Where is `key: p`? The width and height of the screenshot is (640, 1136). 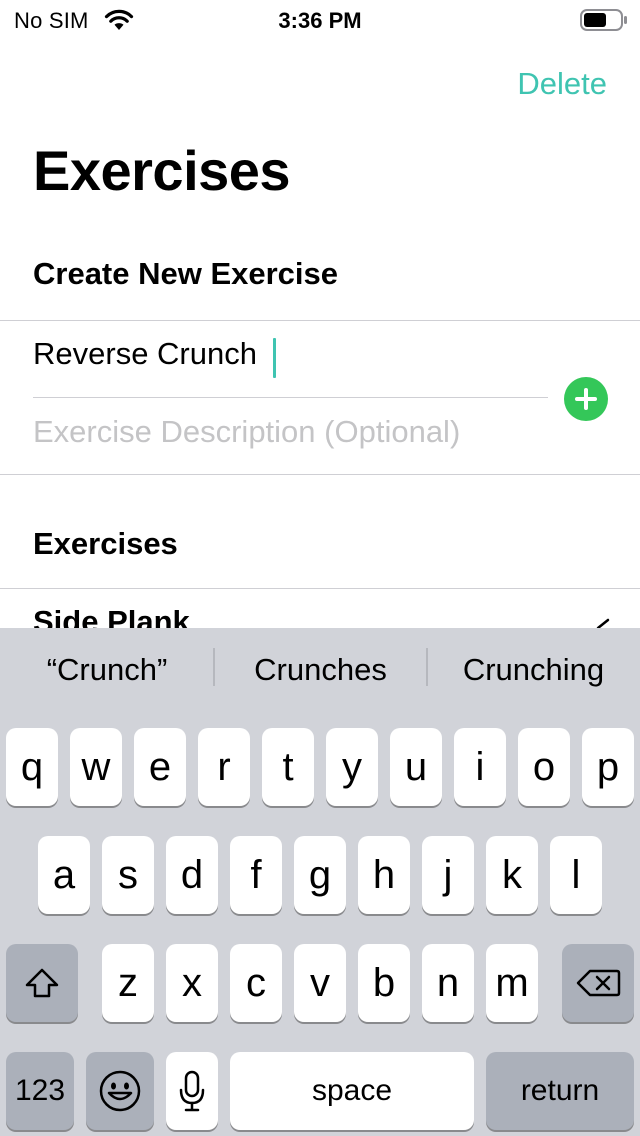 key: p is located at coordinates (608, 767).